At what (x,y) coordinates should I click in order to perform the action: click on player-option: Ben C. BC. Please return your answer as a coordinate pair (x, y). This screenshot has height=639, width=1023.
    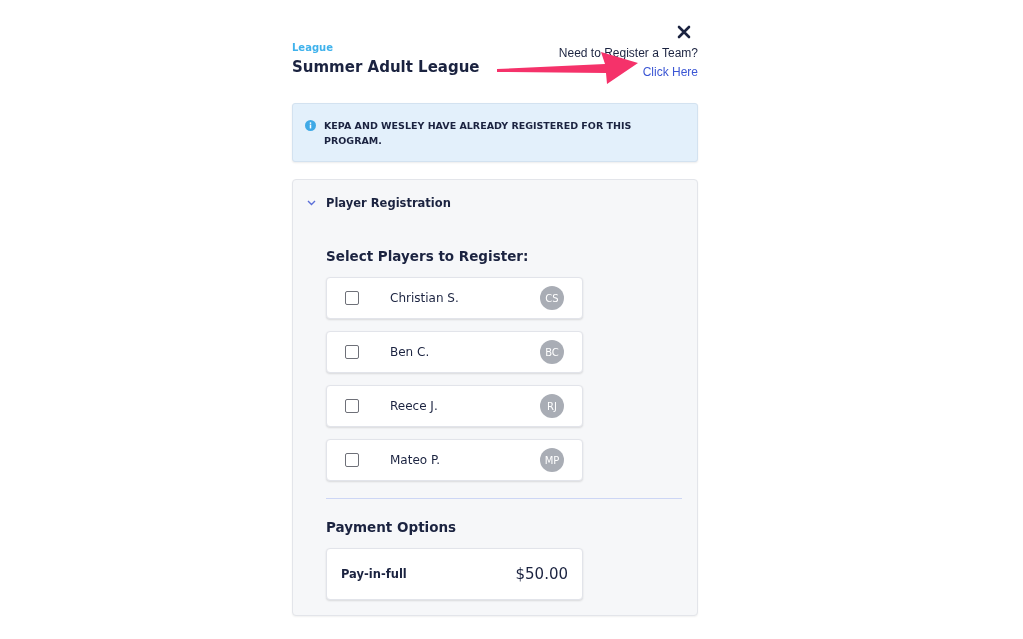
    Looking at the image, I should click on (454, 352).